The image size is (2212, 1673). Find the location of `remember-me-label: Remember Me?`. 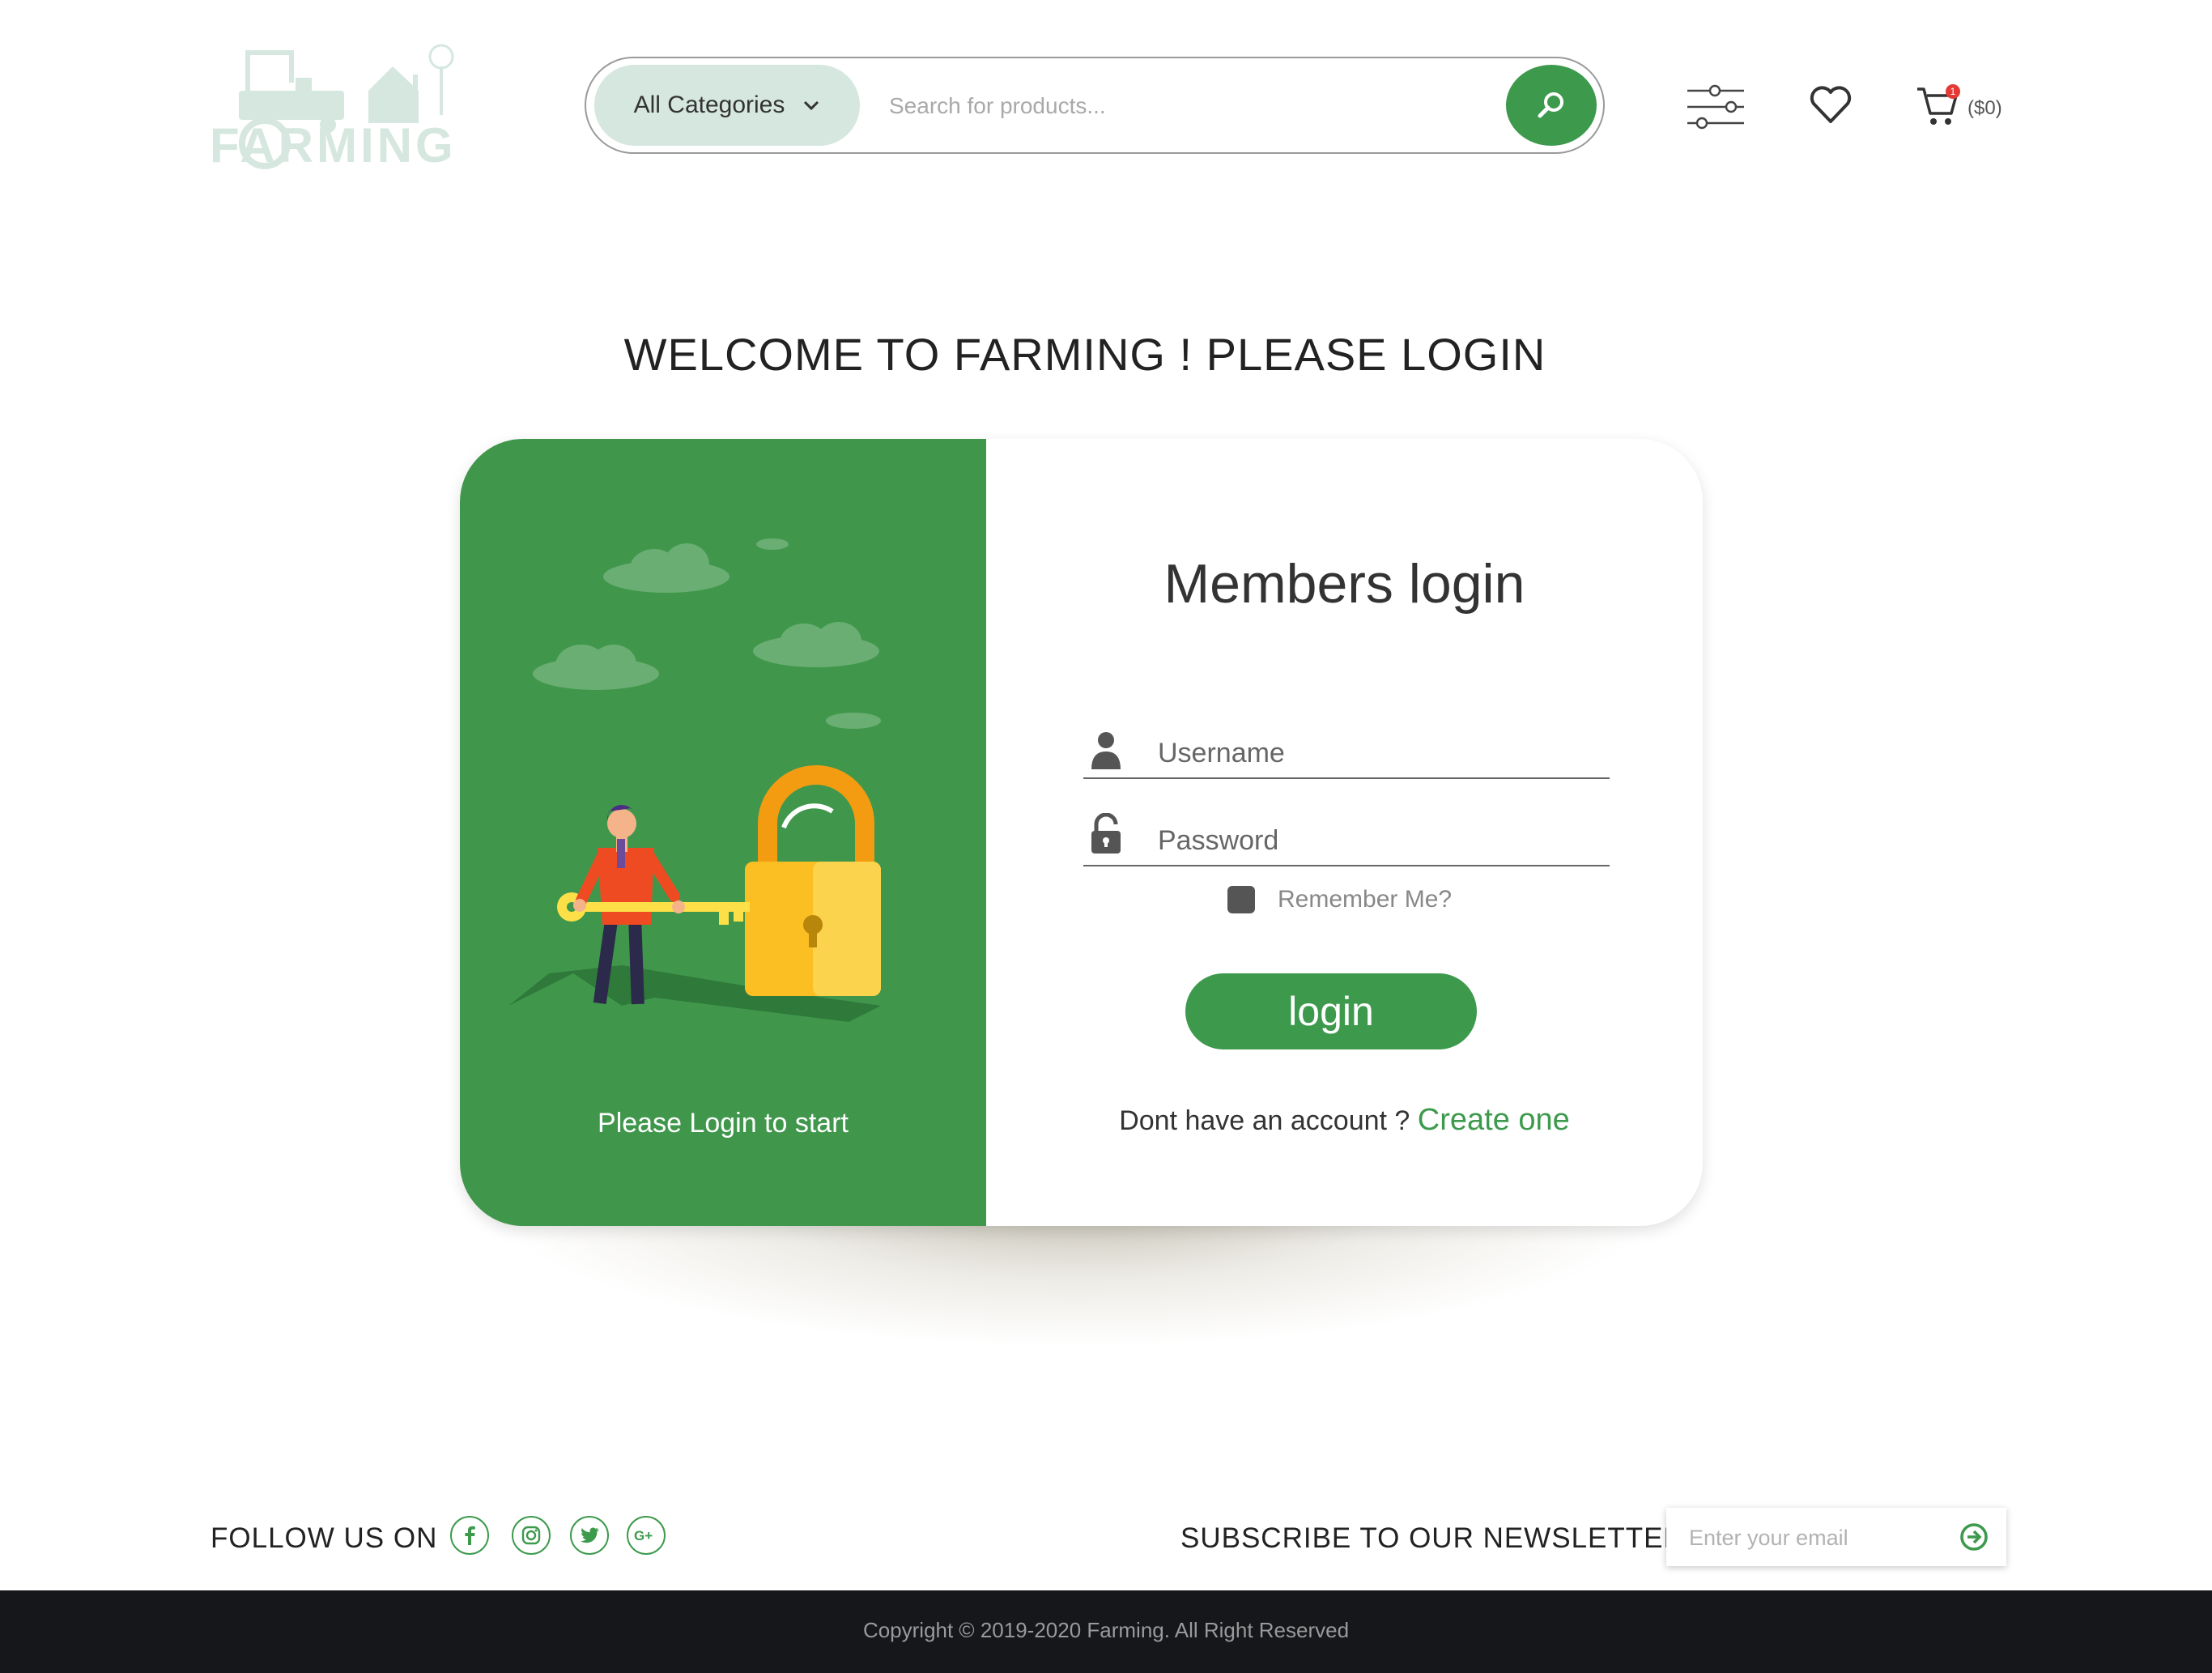

remember-me-label: Remember Me? is located at coordinates (1365, 900).